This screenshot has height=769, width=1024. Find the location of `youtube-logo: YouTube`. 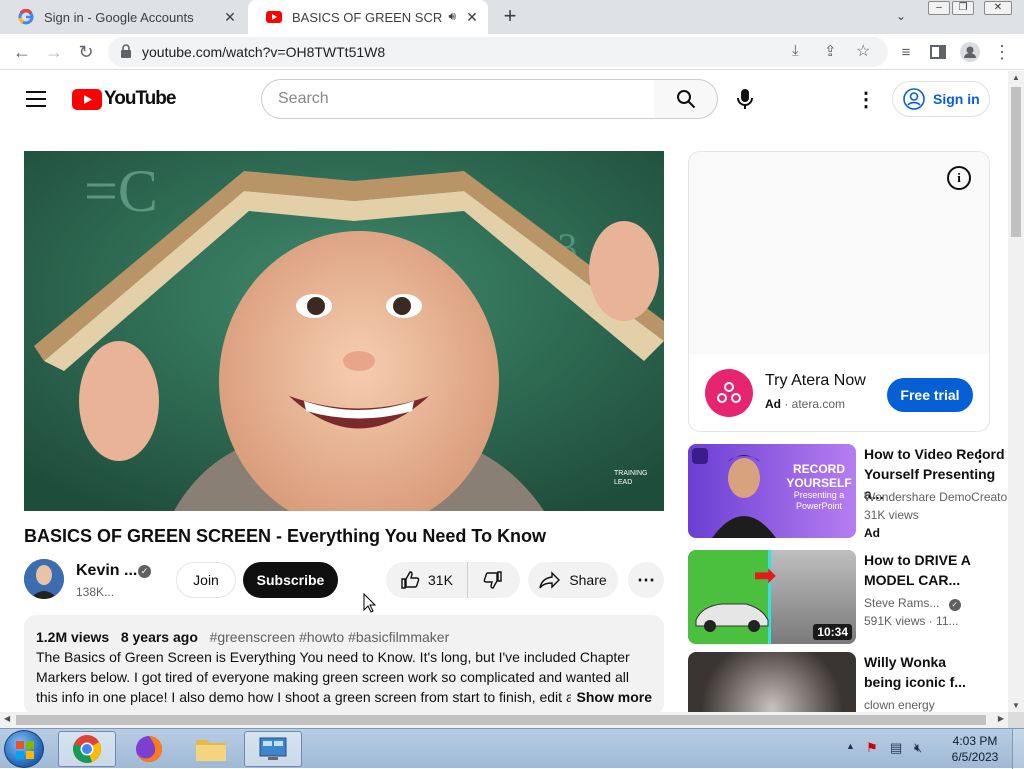

youtube-logo: YouTube is located at coordinates (124, 99).